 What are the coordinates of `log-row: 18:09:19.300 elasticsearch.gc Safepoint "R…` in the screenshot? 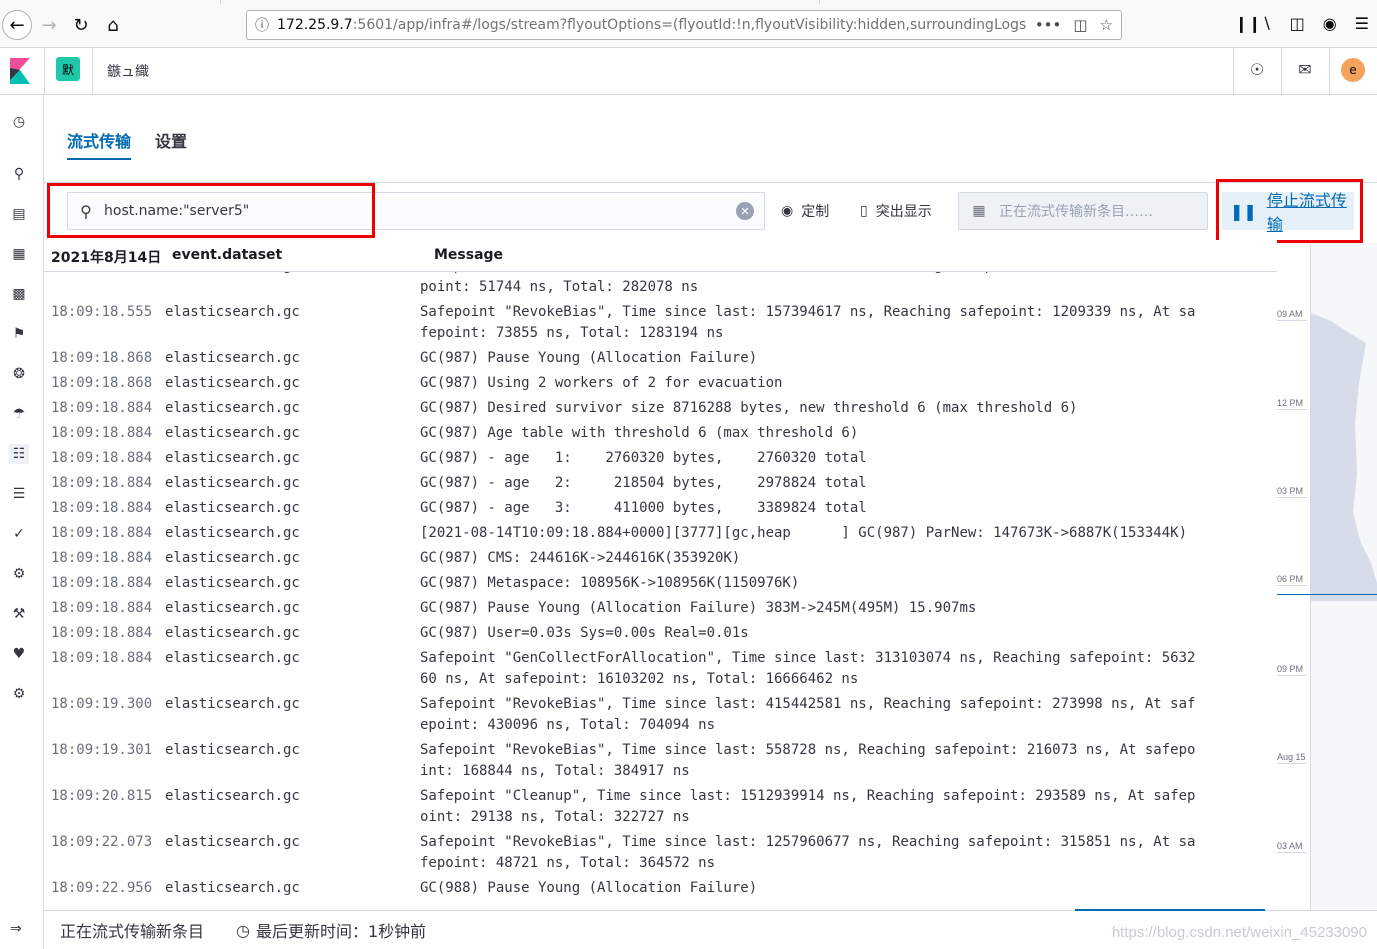 It's located at (660, 717).